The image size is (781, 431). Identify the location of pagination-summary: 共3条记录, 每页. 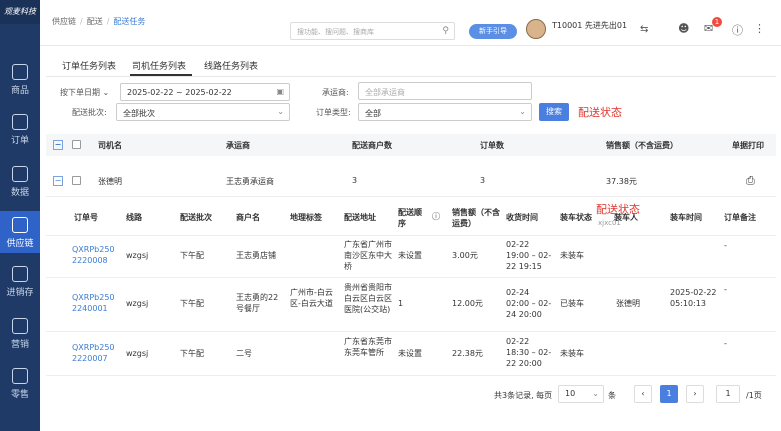
(523, 395).